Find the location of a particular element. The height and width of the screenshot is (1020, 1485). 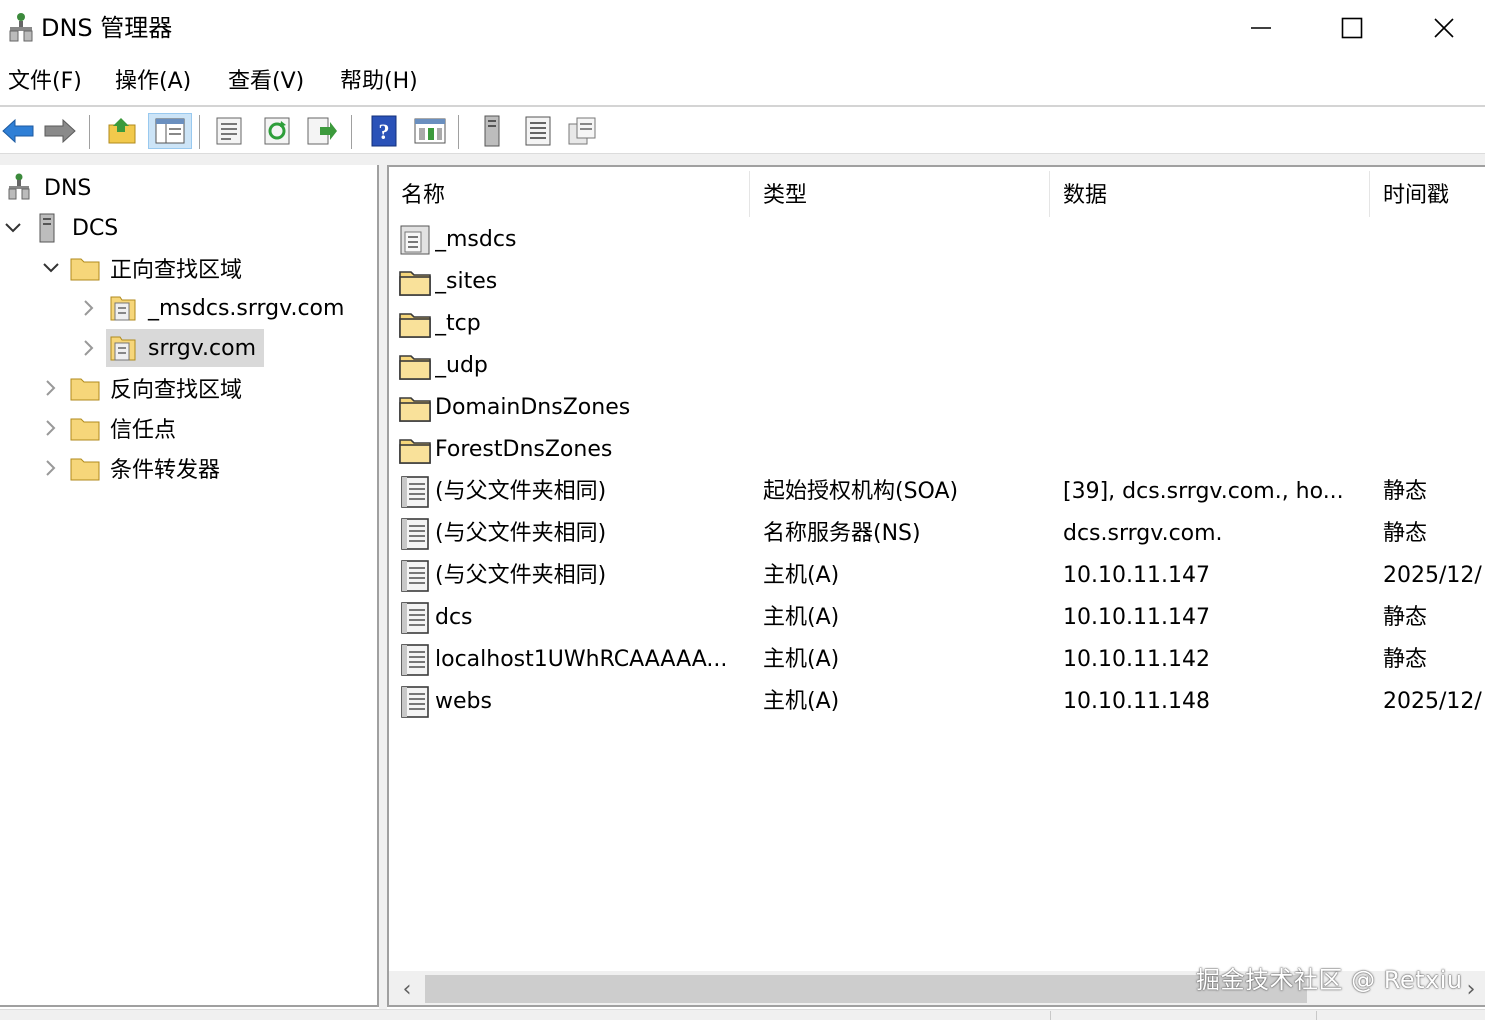

help-button: ? is located at coordinates (384, 131).